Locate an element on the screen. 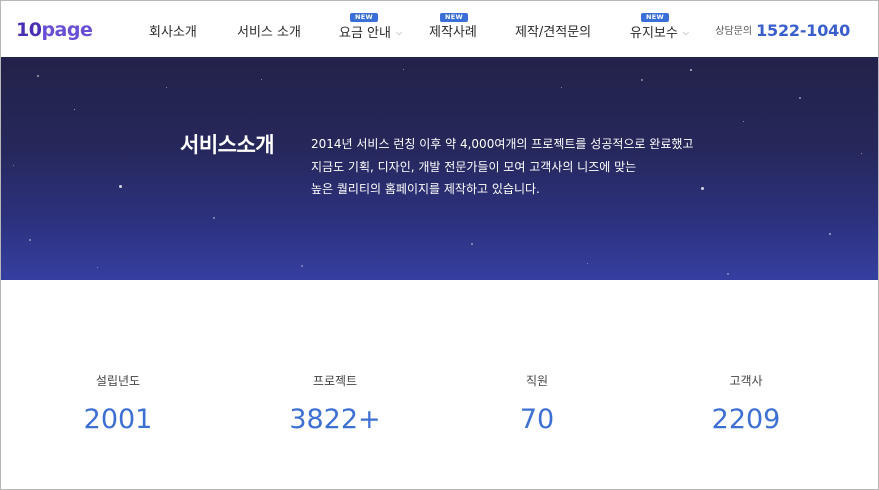 The image size is (879, 490). nav-label: 제작사례 is located at coordinates (453, 32).